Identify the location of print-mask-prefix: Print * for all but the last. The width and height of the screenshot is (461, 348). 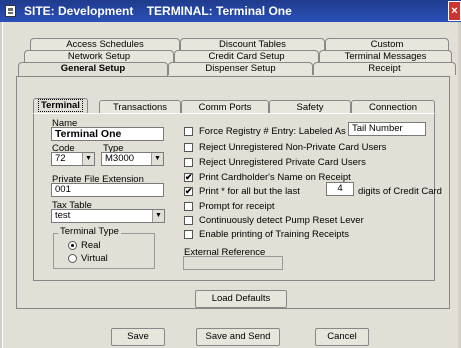
(249, 191).